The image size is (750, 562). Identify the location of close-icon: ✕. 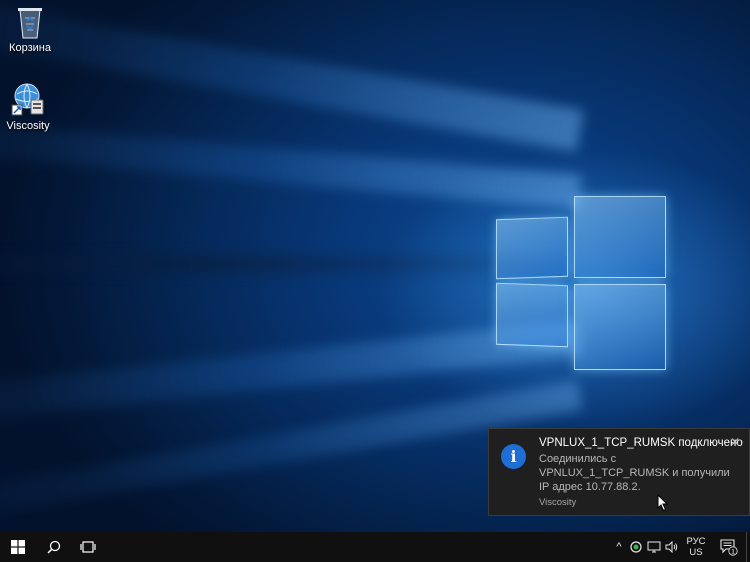
(735, 442).